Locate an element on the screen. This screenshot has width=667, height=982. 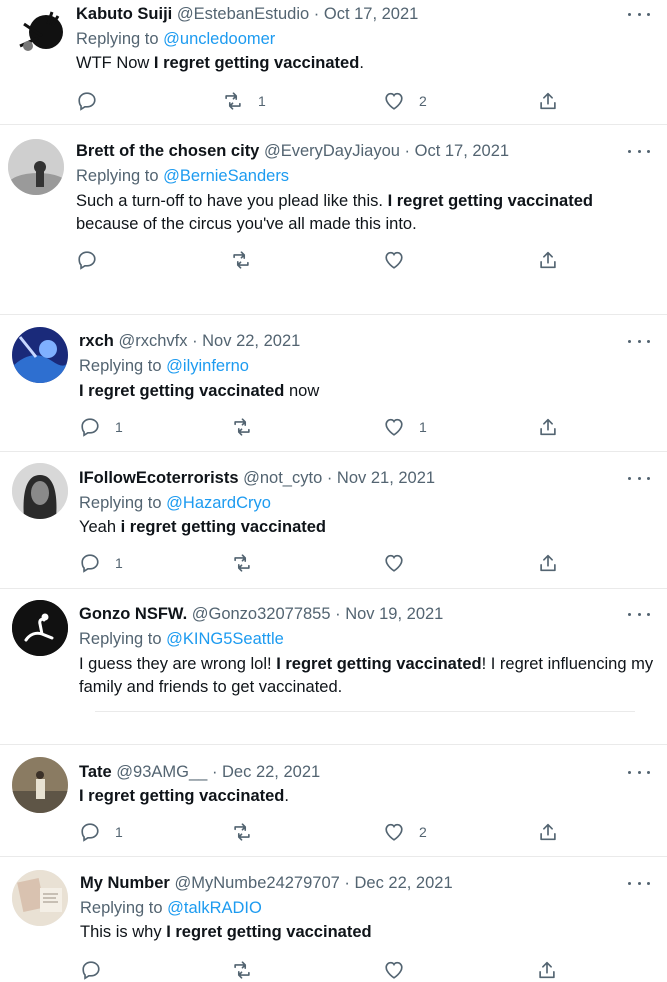
author-handle: @not_cyto is located at coordinates (282, 478).